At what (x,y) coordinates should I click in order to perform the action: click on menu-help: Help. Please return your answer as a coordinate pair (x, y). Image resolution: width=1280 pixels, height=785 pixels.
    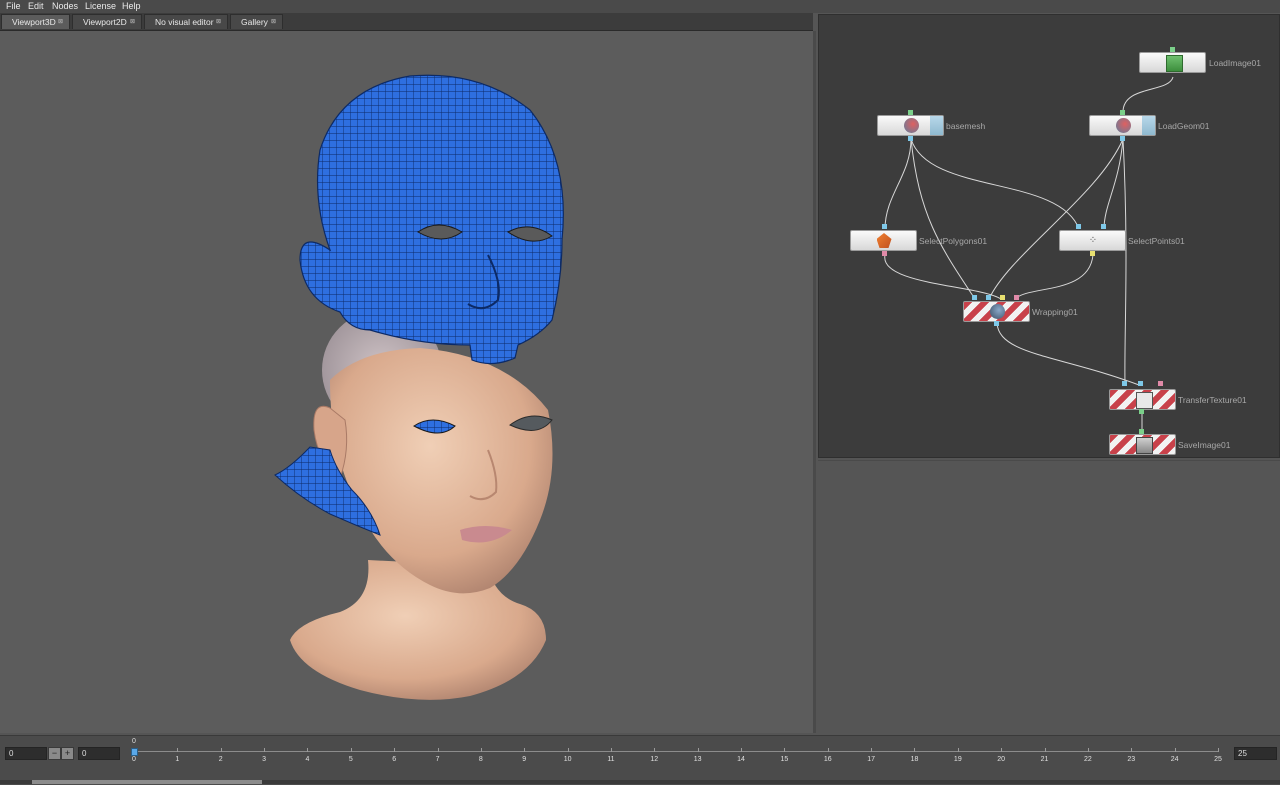
    Looking at the image, I should click on (131, 6).